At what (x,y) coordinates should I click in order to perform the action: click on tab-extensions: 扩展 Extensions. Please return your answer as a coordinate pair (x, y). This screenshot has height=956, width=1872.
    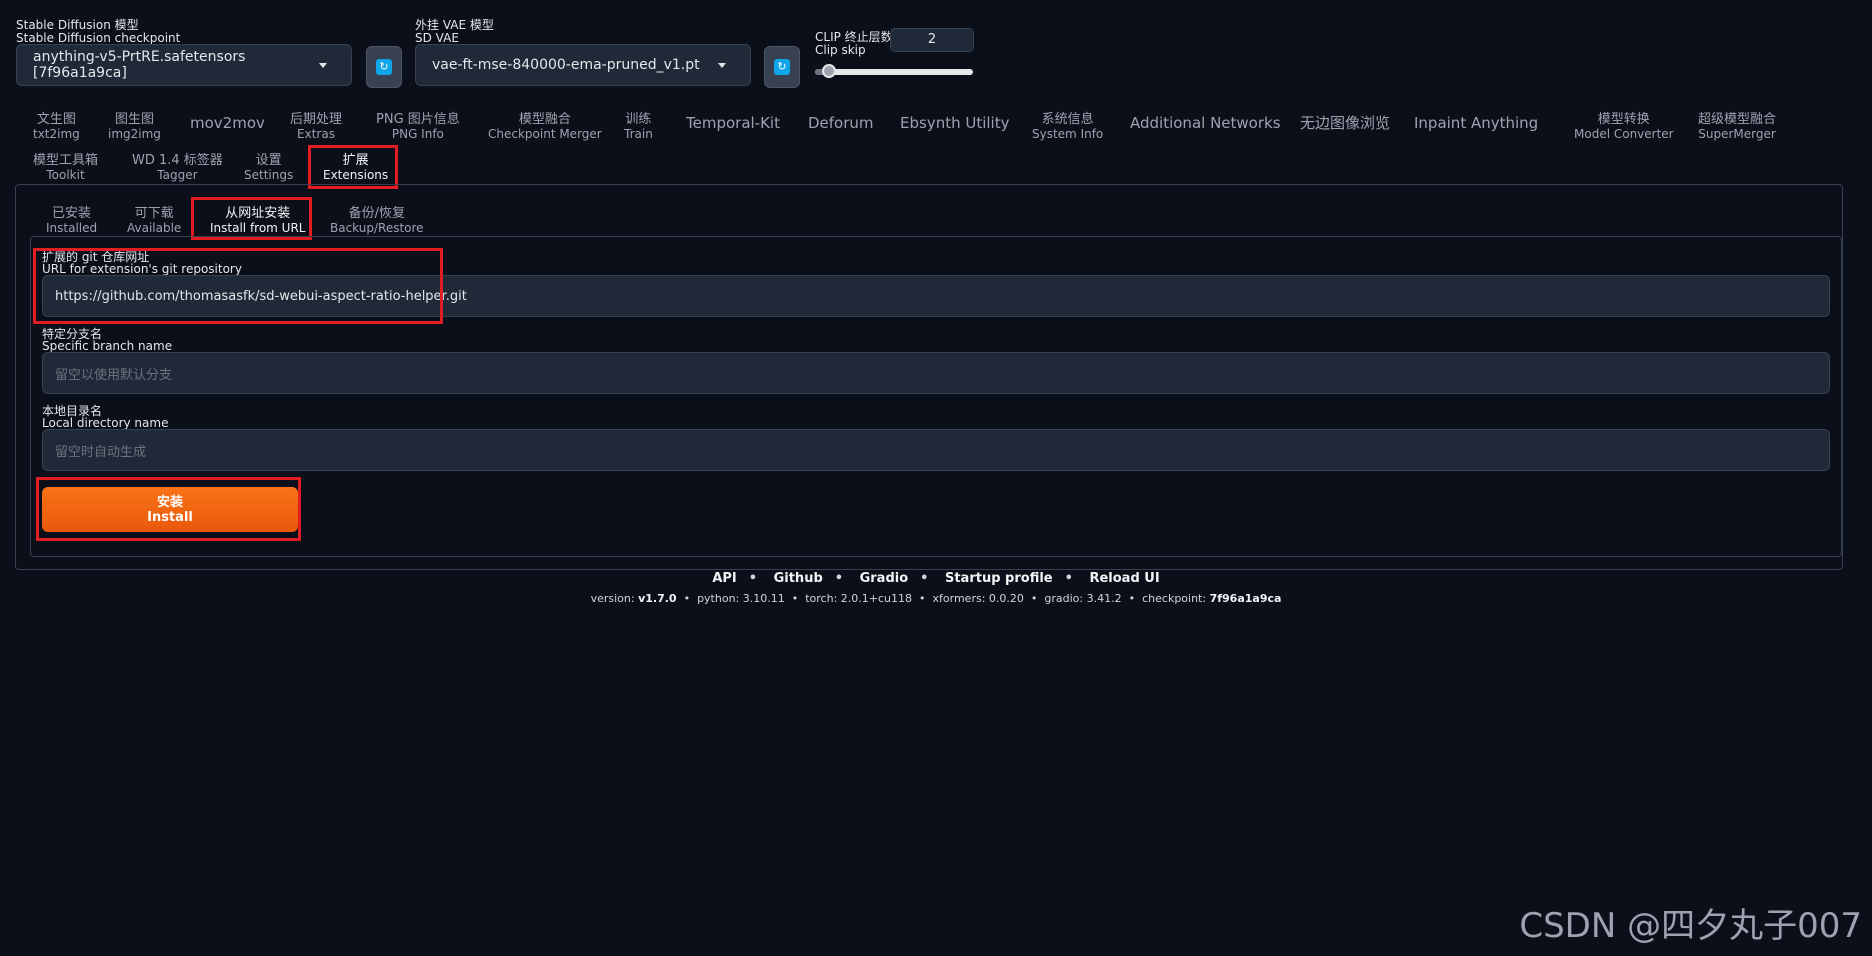
    Looking at the image, I should click on (355, 168).